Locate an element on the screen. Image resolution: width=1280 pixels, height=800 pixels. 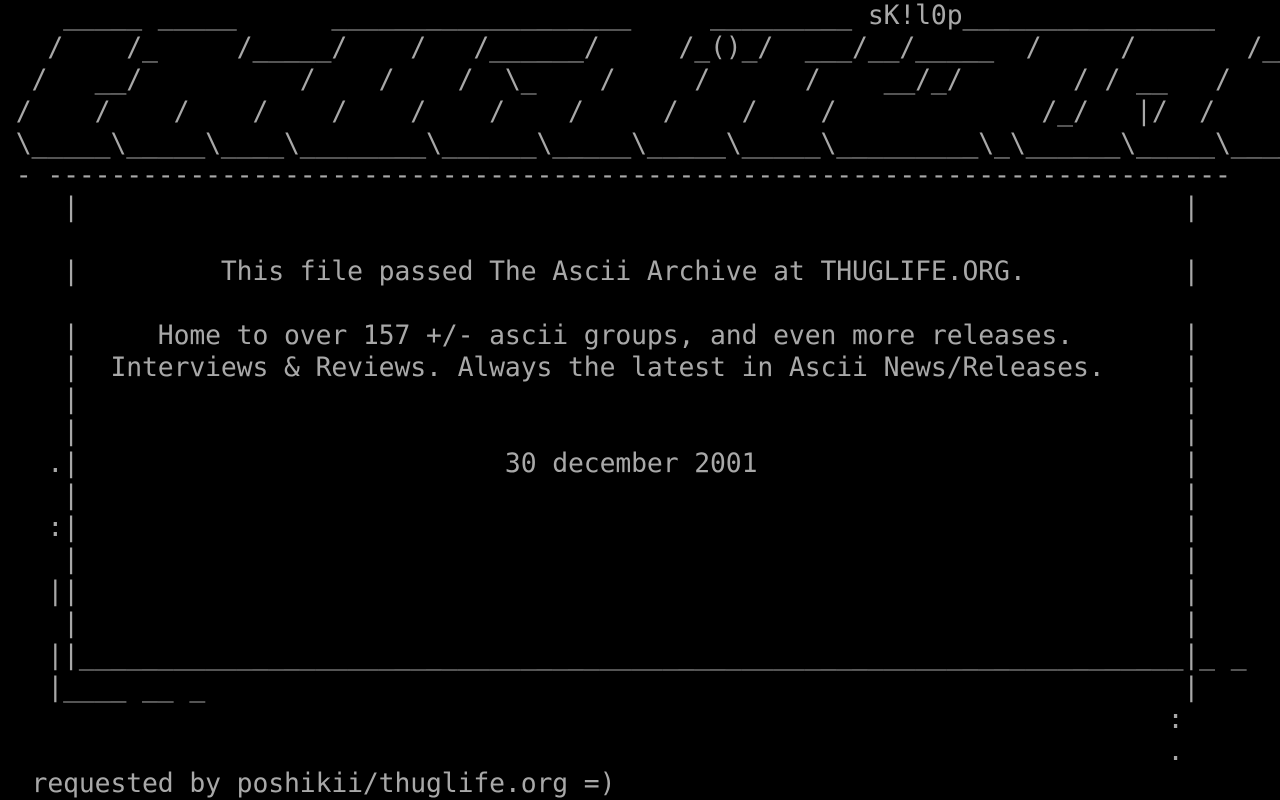
ascii-line: / / / / / / / / / / / /_/ |/ / |/ _/ / is located at coordinates (647, 111).